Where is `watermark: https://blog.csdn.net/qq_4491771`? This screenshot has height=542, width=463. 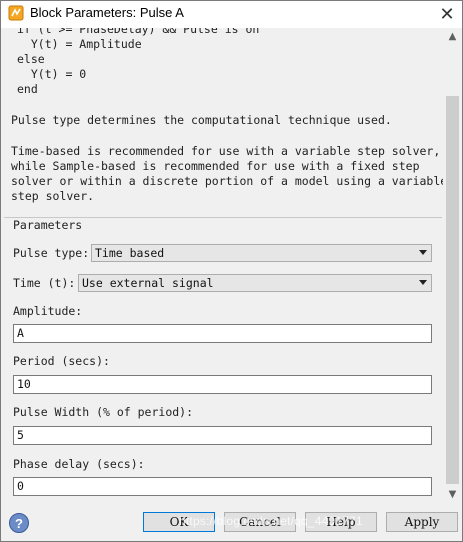 watermark: https://blog.csdn.net/qq_4491771 is located at coordinates (271, 521).